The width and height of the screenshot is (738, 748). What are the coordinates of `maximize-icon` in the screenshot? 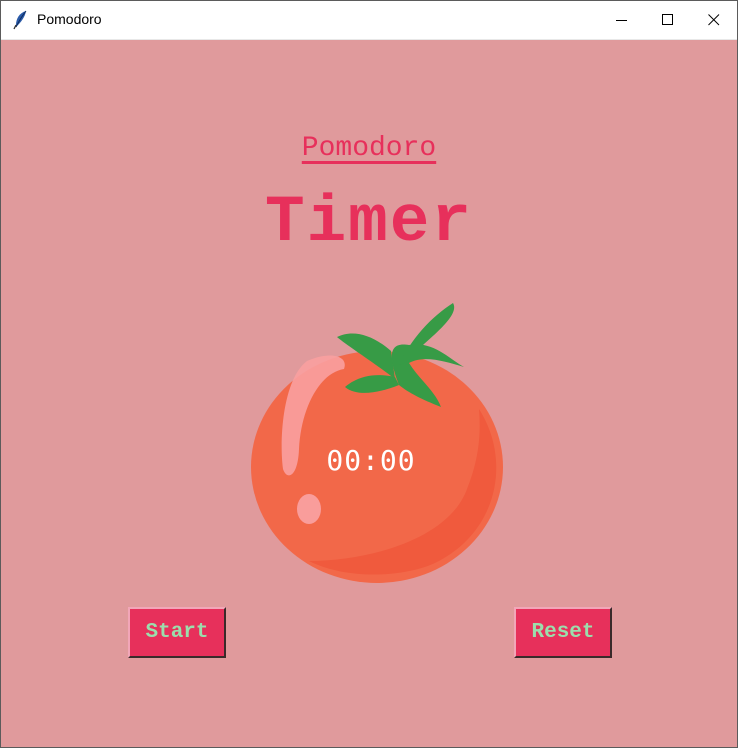 It's located at (667, 19).